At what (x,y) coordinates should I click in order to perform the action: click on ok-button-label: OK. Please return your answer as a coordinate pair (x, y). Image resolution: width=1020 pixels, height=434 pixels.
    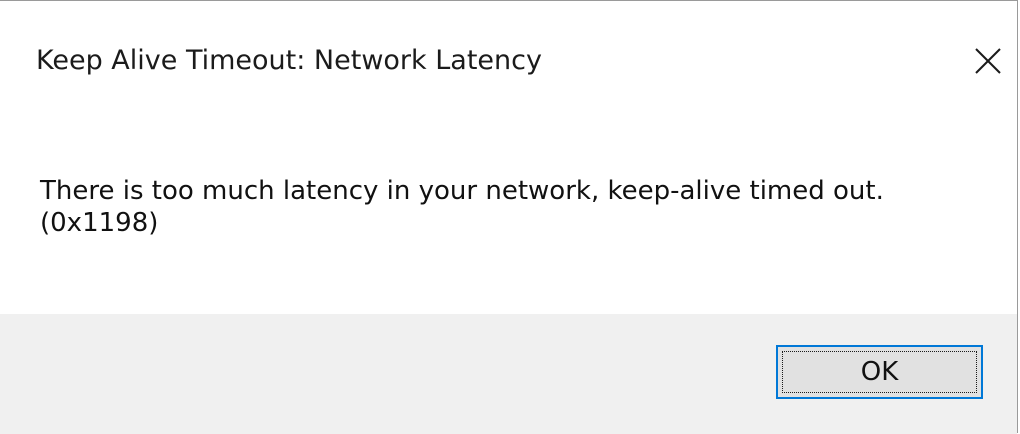
    Looking at the image, I should click on (879, 372).